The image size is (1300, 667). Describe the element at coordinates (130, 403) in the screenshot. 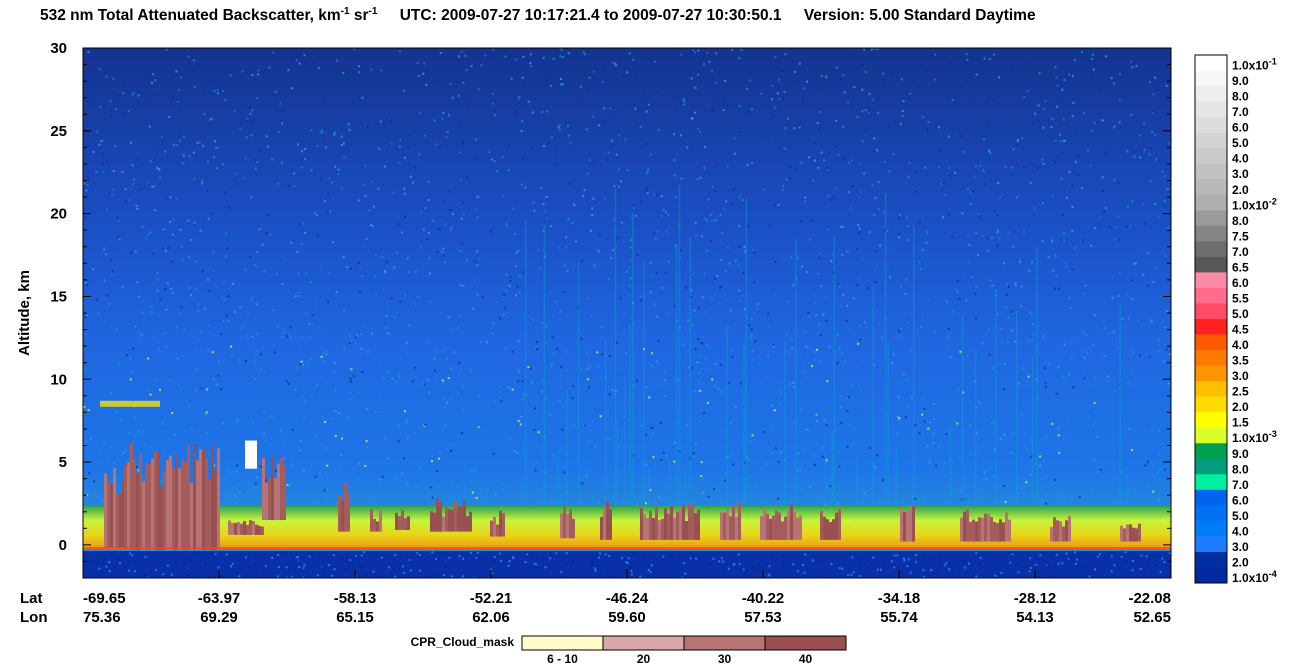

I see `cloud-feature-upper` at that location.